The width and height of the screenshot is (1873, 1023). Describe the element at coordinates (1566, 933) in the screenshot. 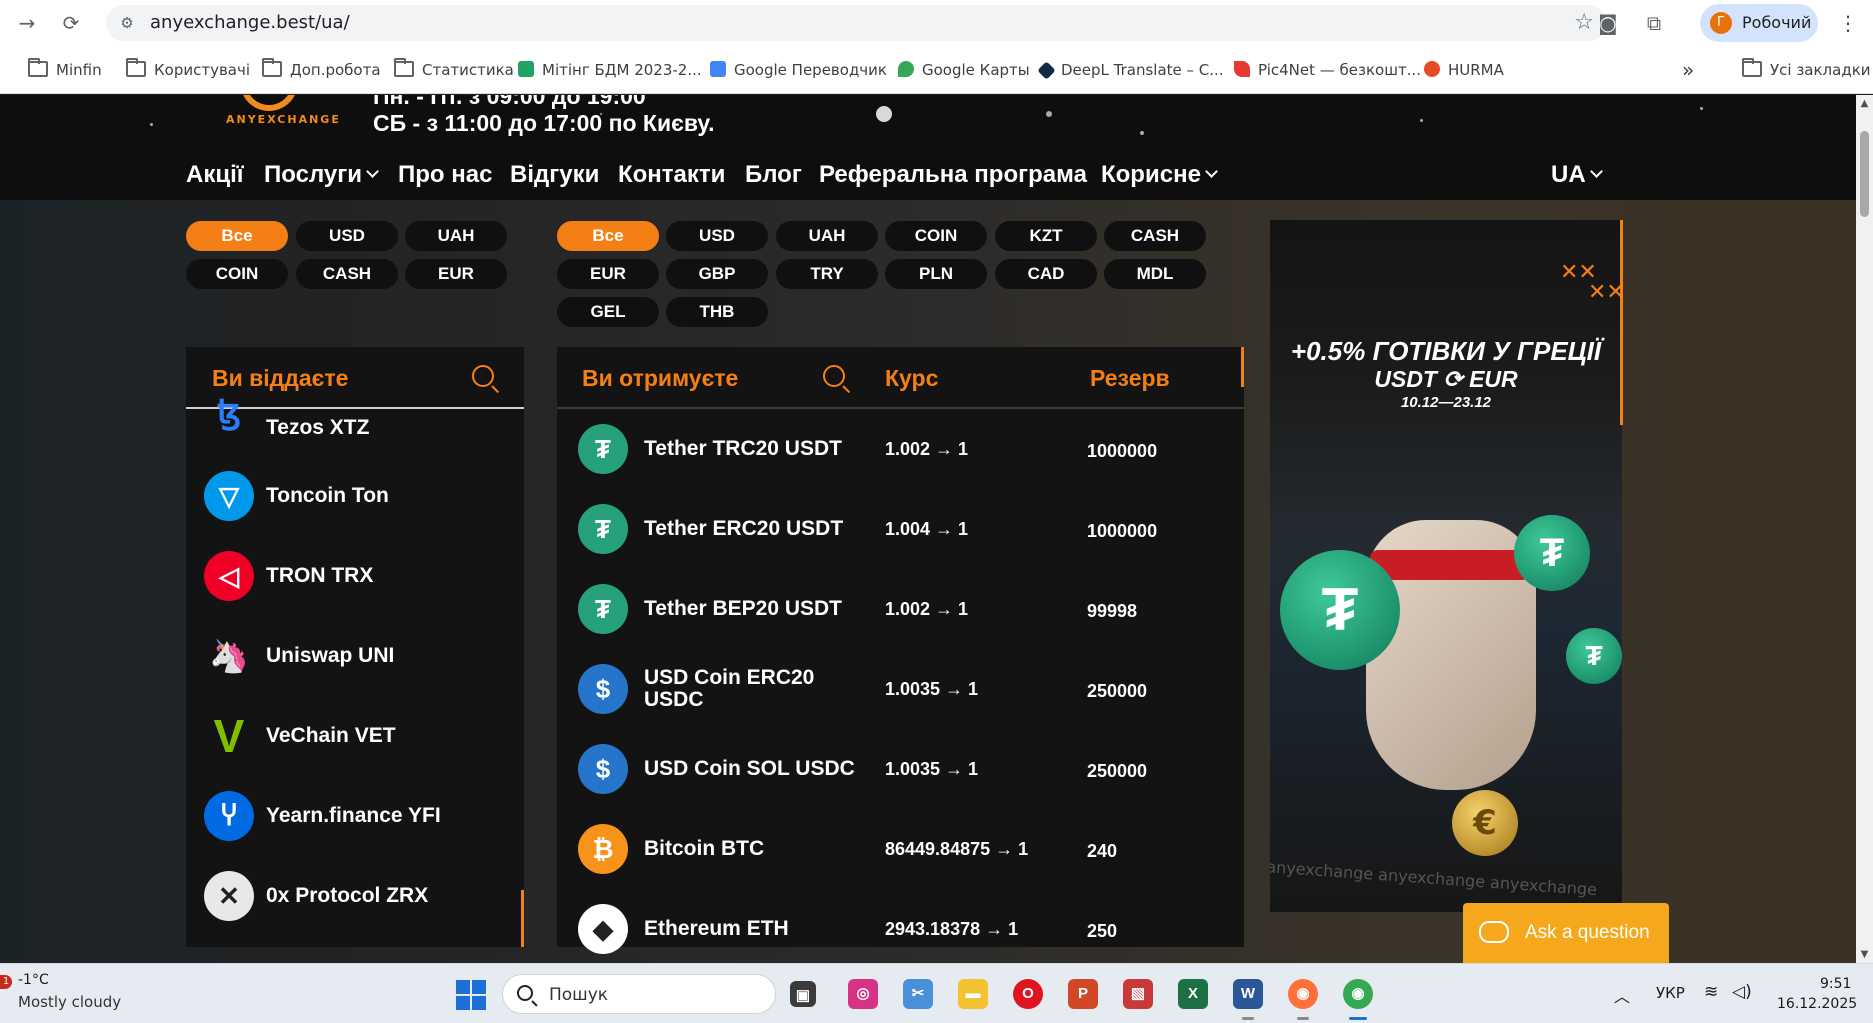

I see `ask-question-button: Ask a question` at that location.